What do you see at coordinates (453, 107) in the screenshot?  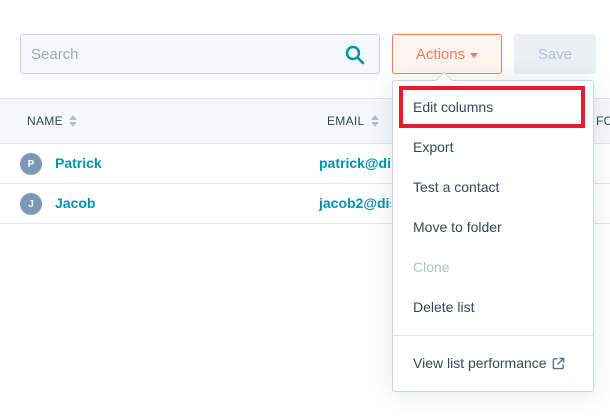 I see `menu-item-label: Edit columns` at bounding box center [453, 107].